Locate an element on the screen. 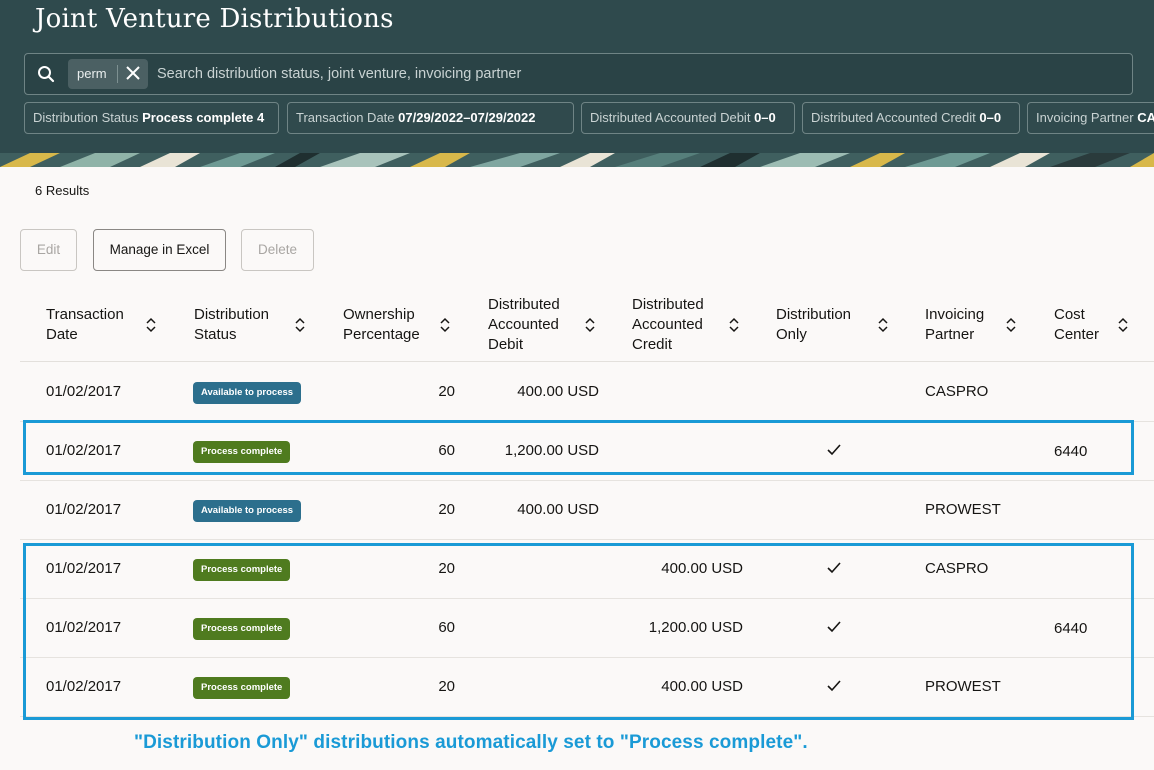 Image resolution: width=1154 pixels, height=770 pixels. filter-value: Process complete is located at coordinates (198, 117).